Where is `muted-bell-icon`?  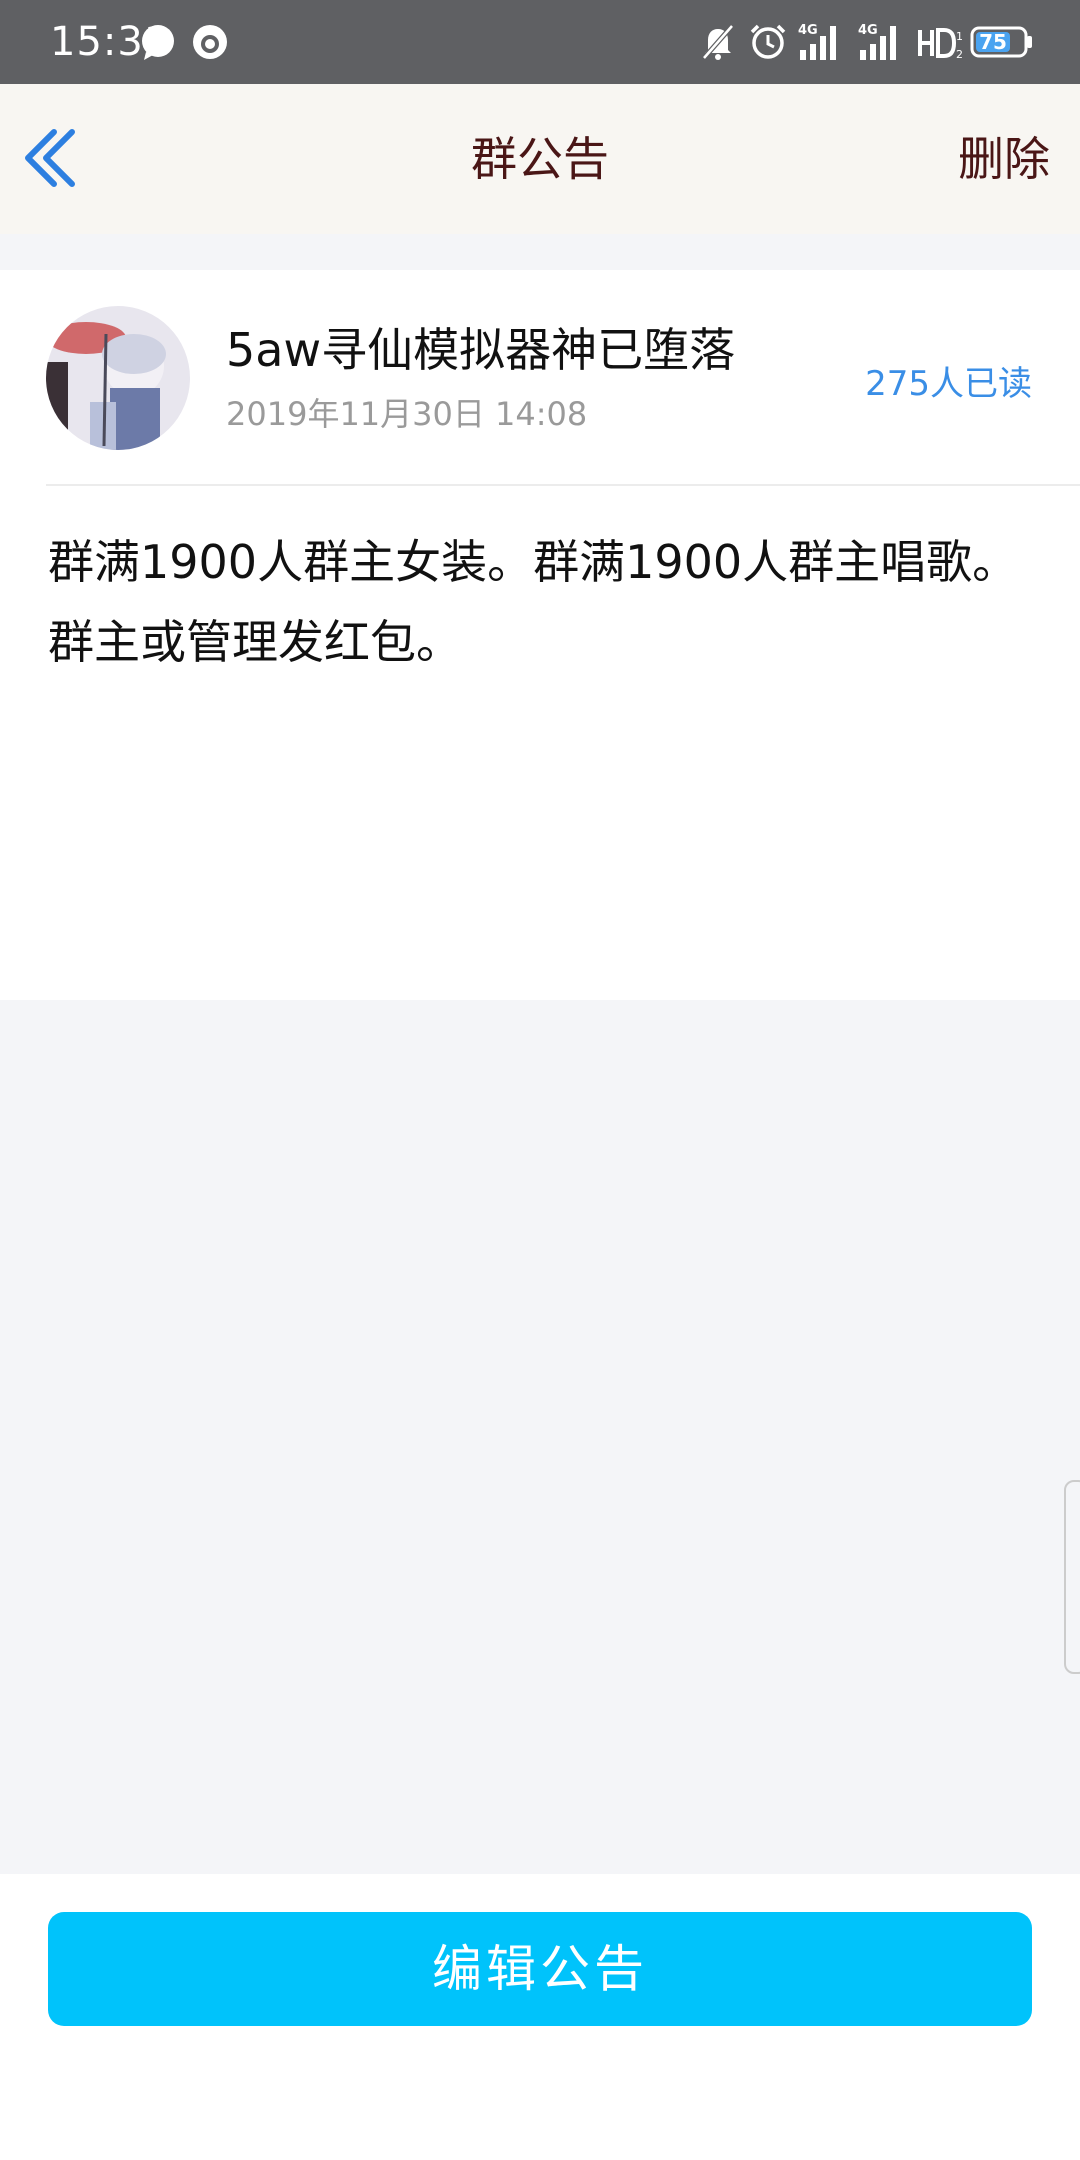 muted-bell-icon is located at coordinates (718, 42).